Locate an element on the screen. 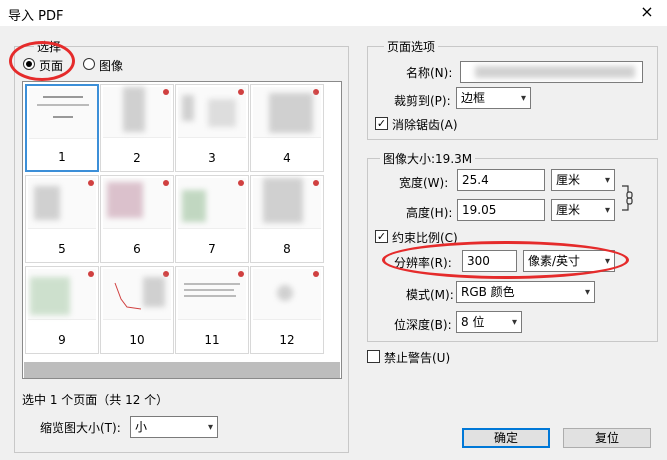  mode-label: 模式(M): is located at coordinates (430, 295).